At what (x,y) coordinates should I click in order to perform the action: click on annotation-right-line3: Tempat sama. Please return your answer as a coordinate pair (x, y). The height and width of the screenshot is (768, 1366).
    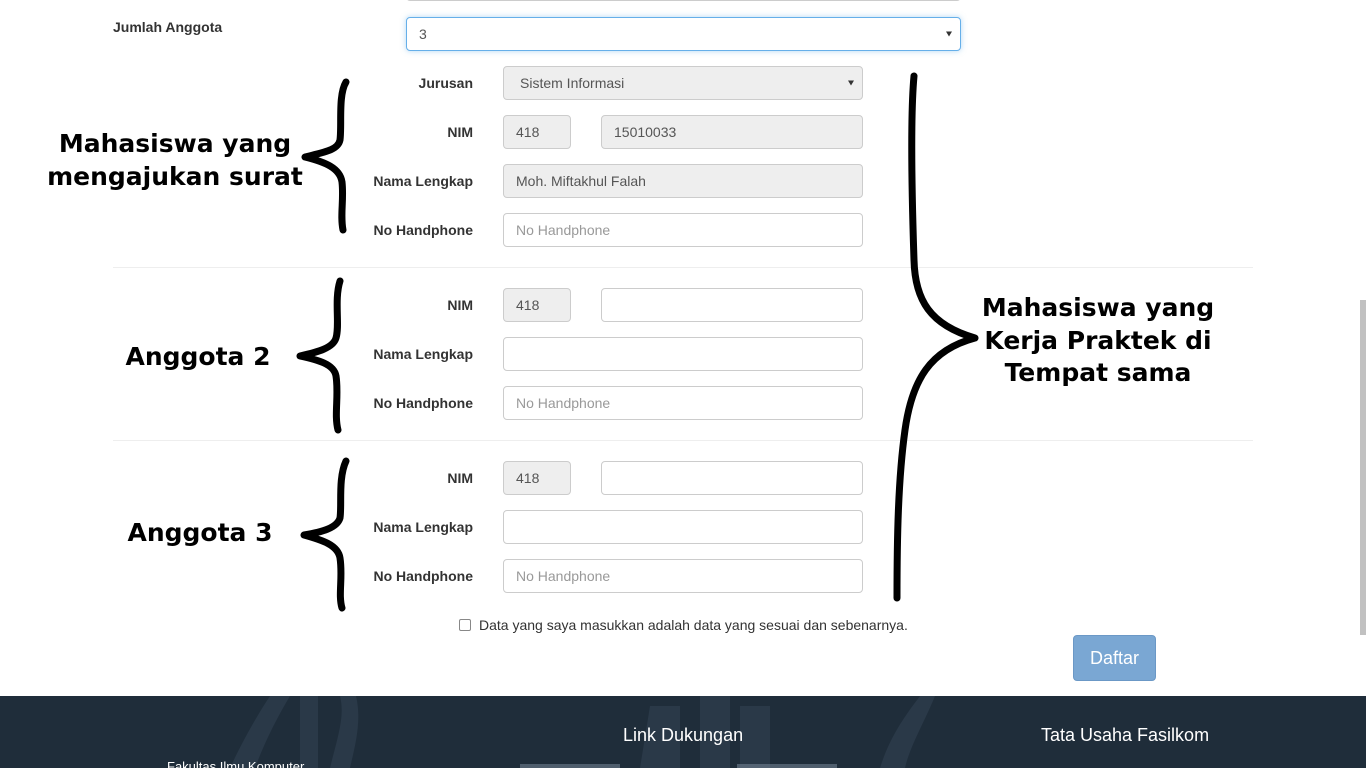
    Looking at the image, I should click on (1098, 372).